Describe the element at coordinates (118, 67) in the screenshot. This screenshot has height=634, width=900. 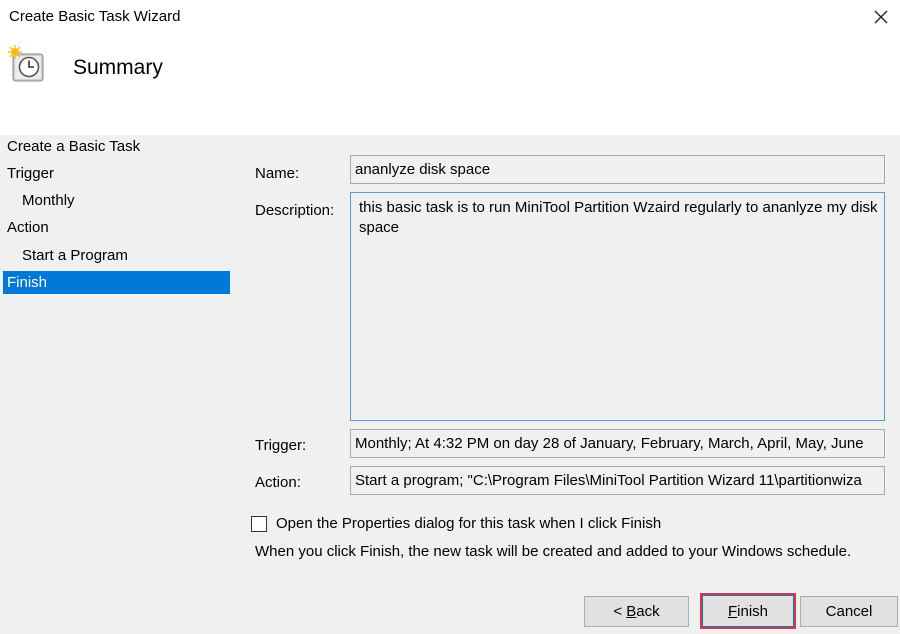
I see `page-heading: Summary` at that location.